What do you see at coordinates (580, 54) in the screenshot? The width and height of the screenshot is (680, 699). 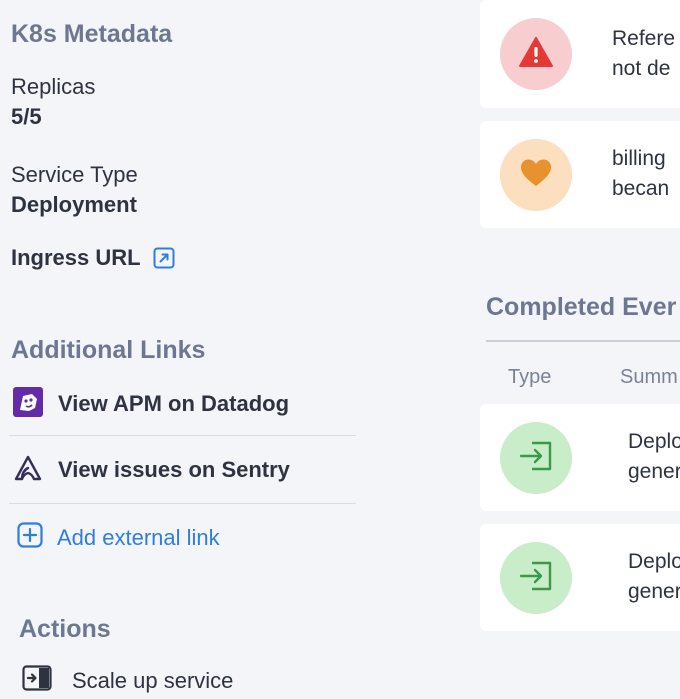 I see `alert-card: Refere not de` at bounding box center [580, 54].